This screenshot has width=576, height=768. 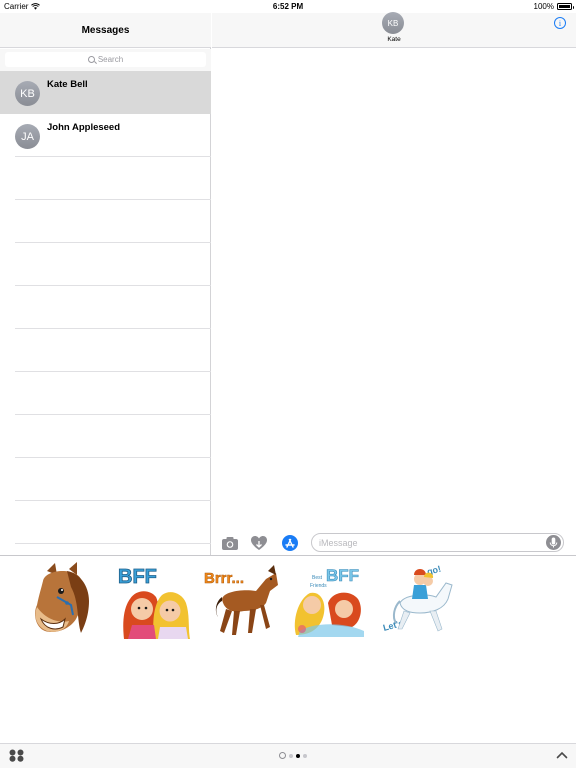 I want to click on conversation-header: KB Kate i, so click(x=394, y=30).